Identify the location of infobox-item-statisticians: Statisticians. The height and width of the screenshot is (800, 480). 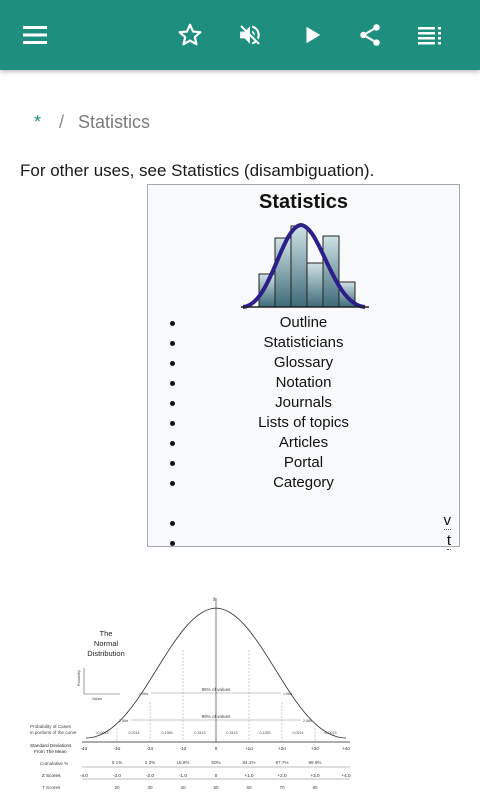
(303, 342).